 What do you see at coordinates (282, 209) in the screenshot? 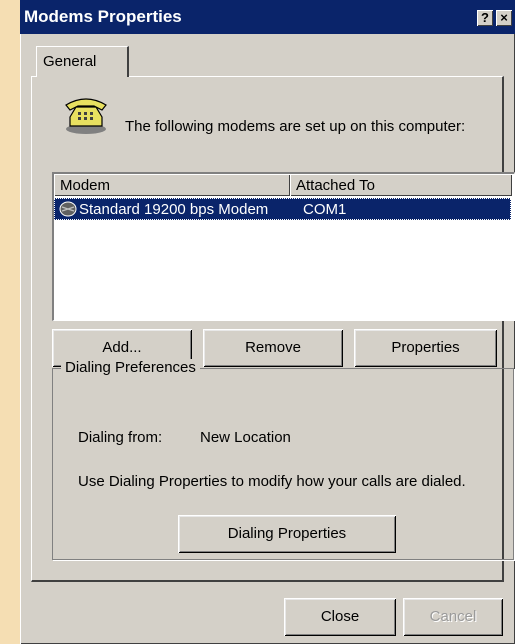
I see `modem-row: Standard 19200 bps Modem COM1` at bounding box center [282, 209].